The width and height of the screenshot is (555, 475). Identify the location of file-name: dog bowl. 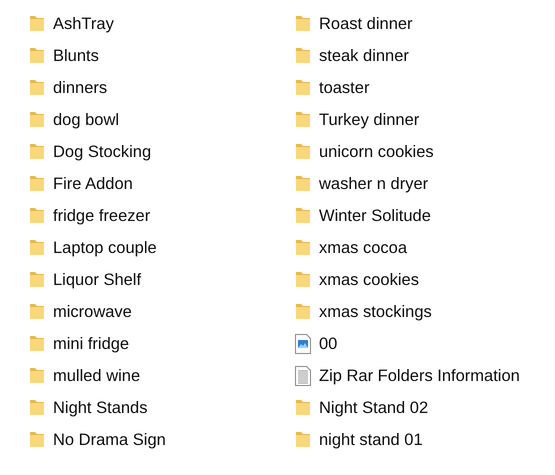
(86, 120).